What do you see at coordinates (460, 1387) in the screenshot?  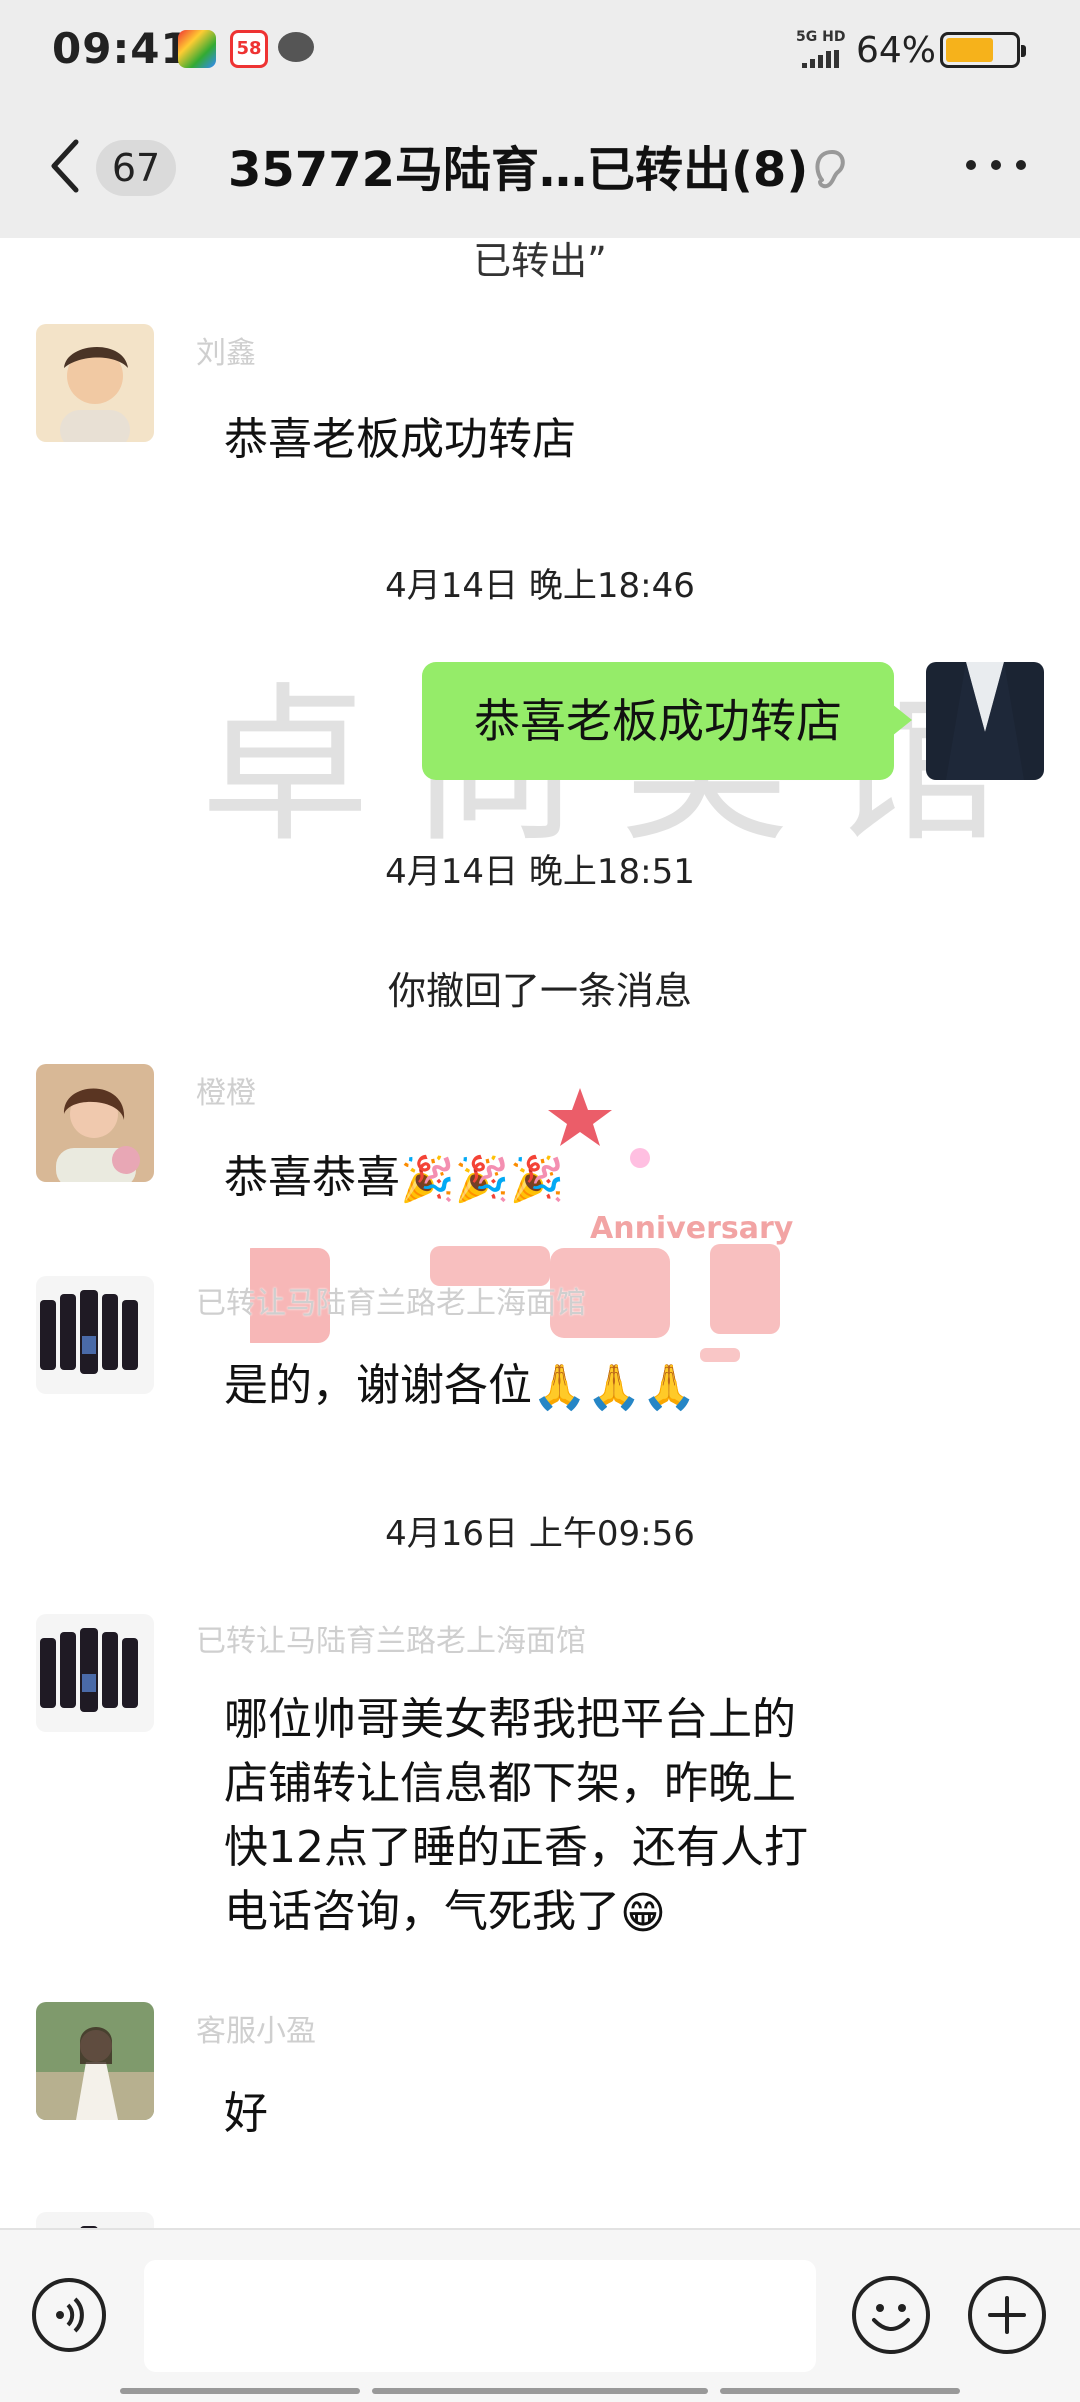 I see `message-text: 是的，谢谢各位🙏🙏🙏` at bounding box center [460, 1387].